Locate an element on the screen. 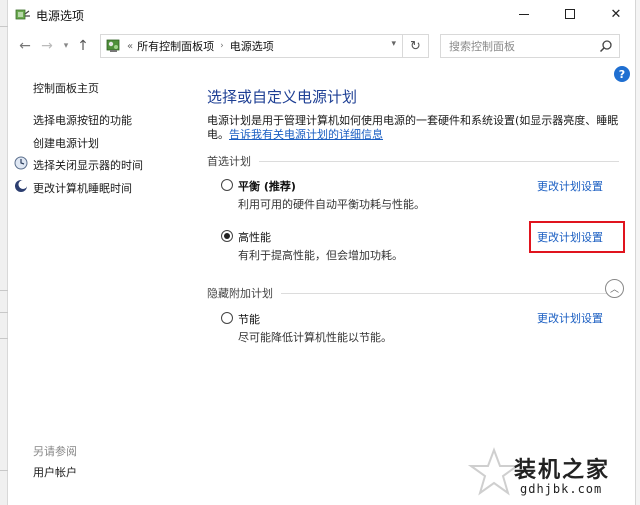 The width and height of the screenshot is (640, 505). up-button: ↑ is located at coordinates (83, 46).